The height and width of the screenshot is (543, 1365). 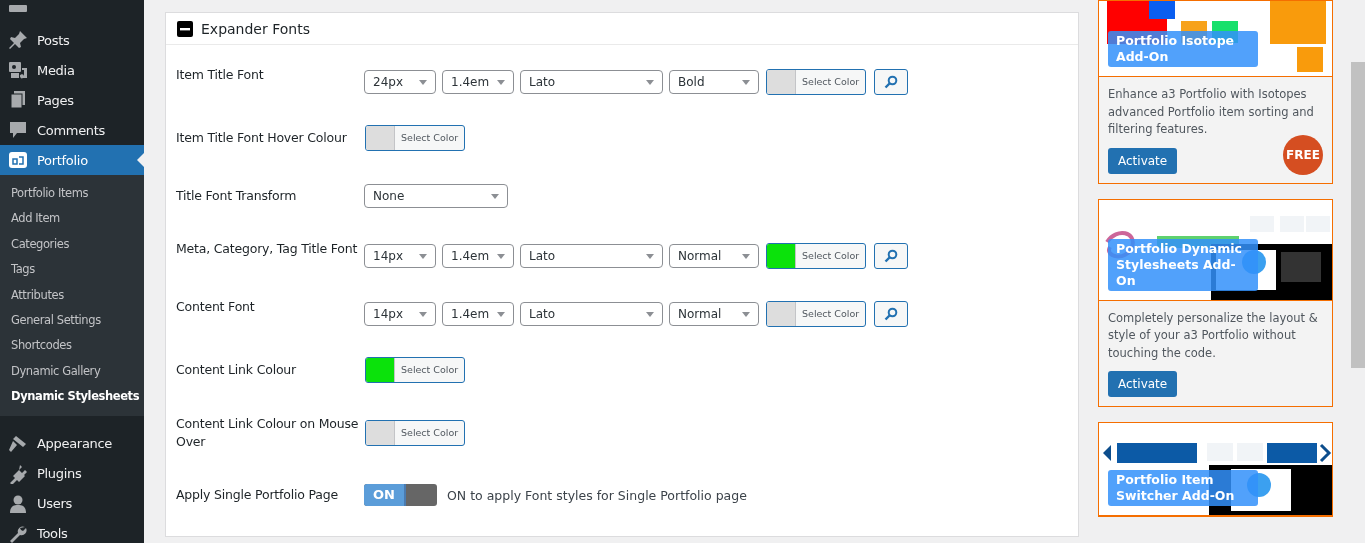 What do you see at coordinates (18, 503) in the screenshot?
I see `user-icon` at bounding box center [18, 503].